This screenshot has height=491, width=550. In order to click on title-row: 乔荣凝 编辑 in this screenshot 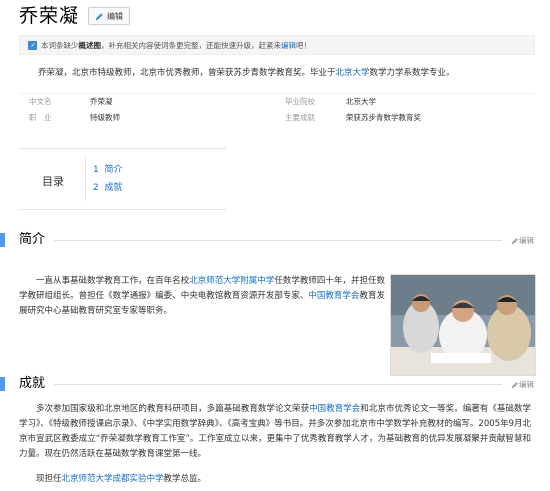, I will do `click(75, 16)`.